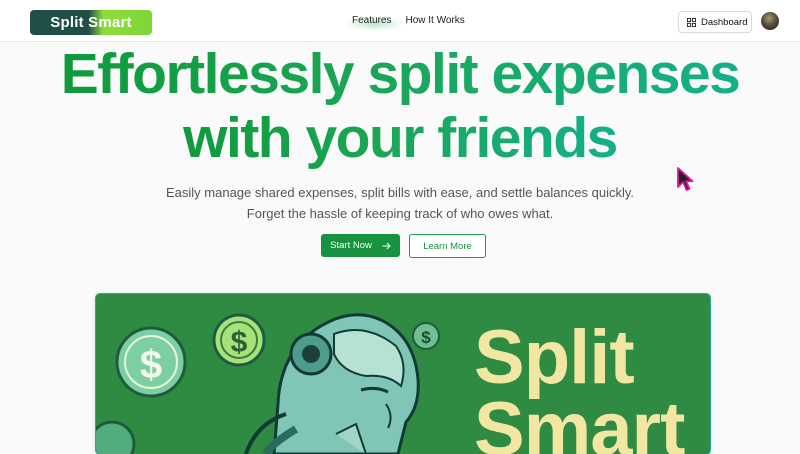  Describe the element at coordinates (770, 21) in the screenshot. I see `avatar` at that location.